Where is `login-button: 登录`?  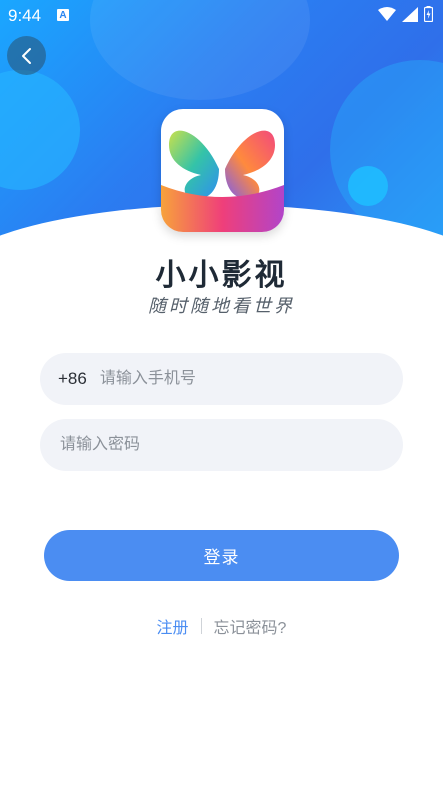
login-button: 登录 is located at coordinates (221, 555).